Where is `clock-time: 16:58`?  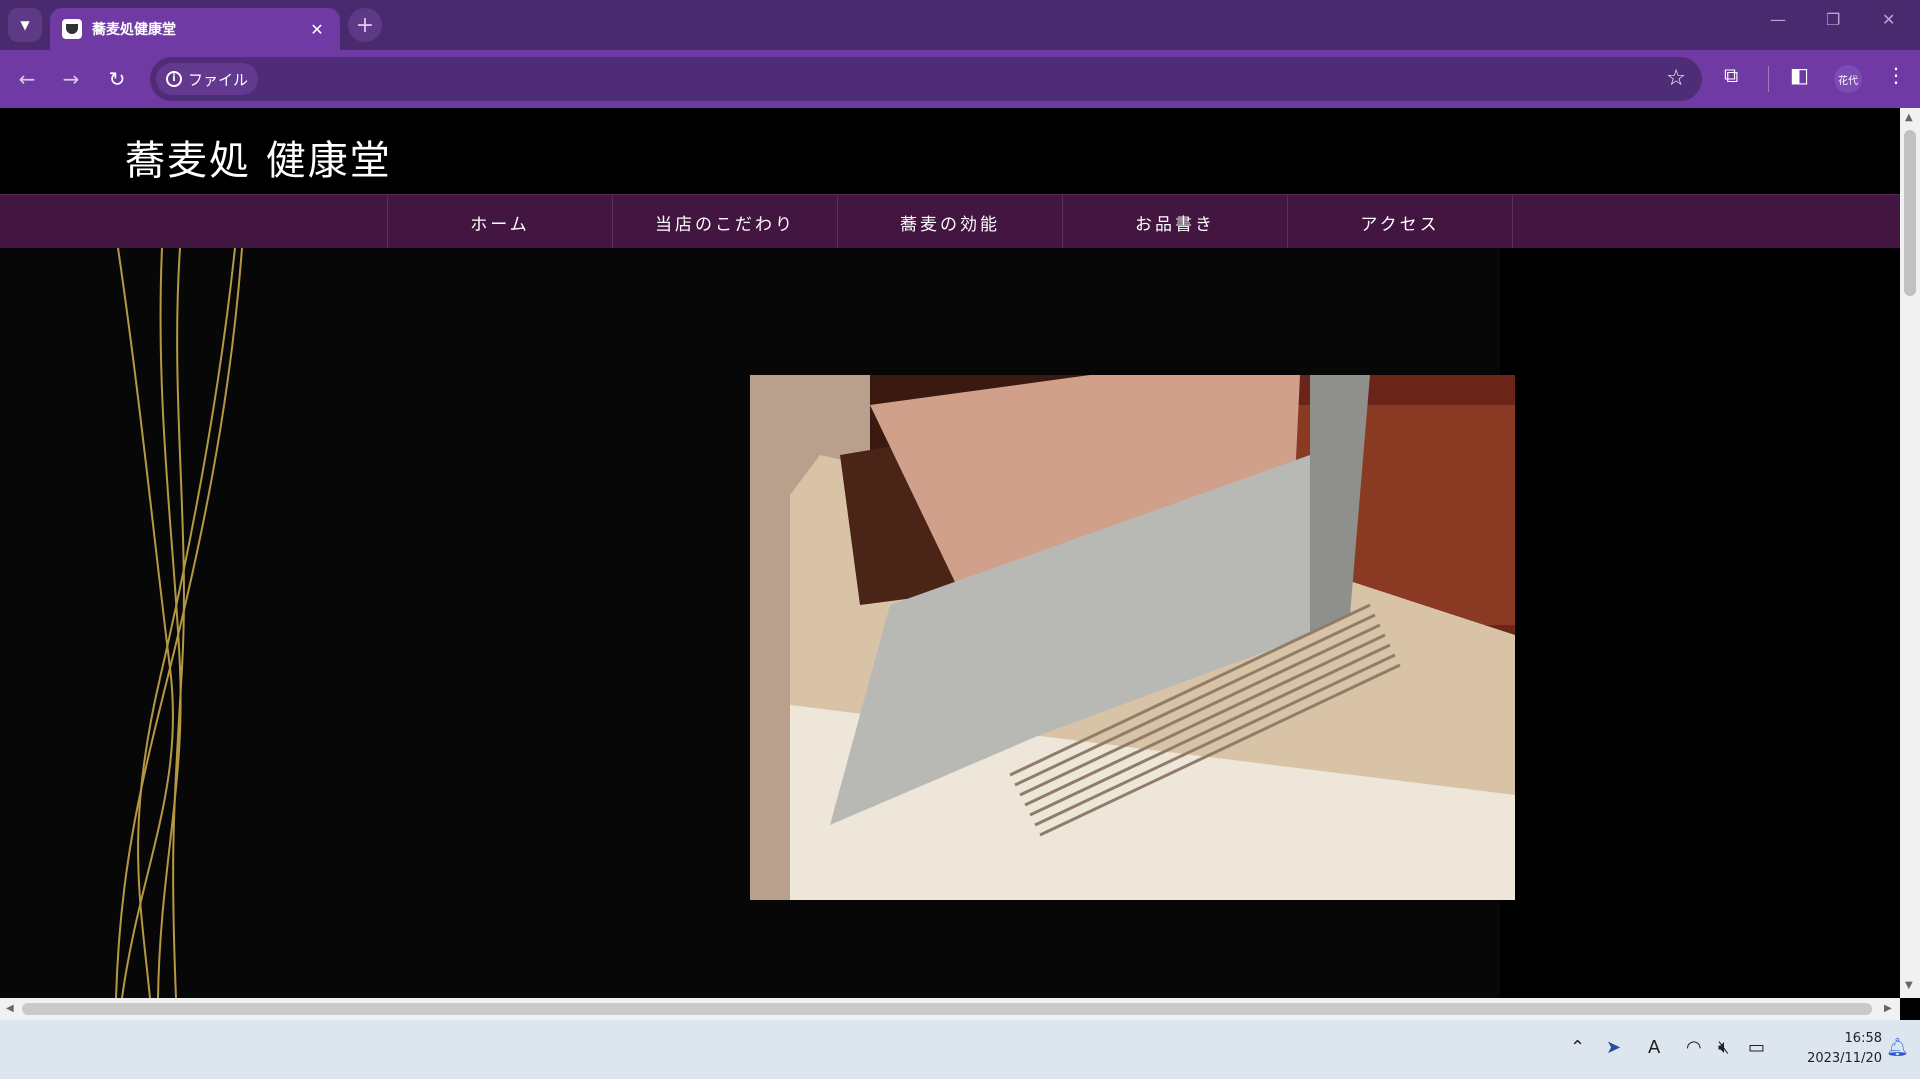 clock-time: 16:58 is located at coordinates (1863, 1038).